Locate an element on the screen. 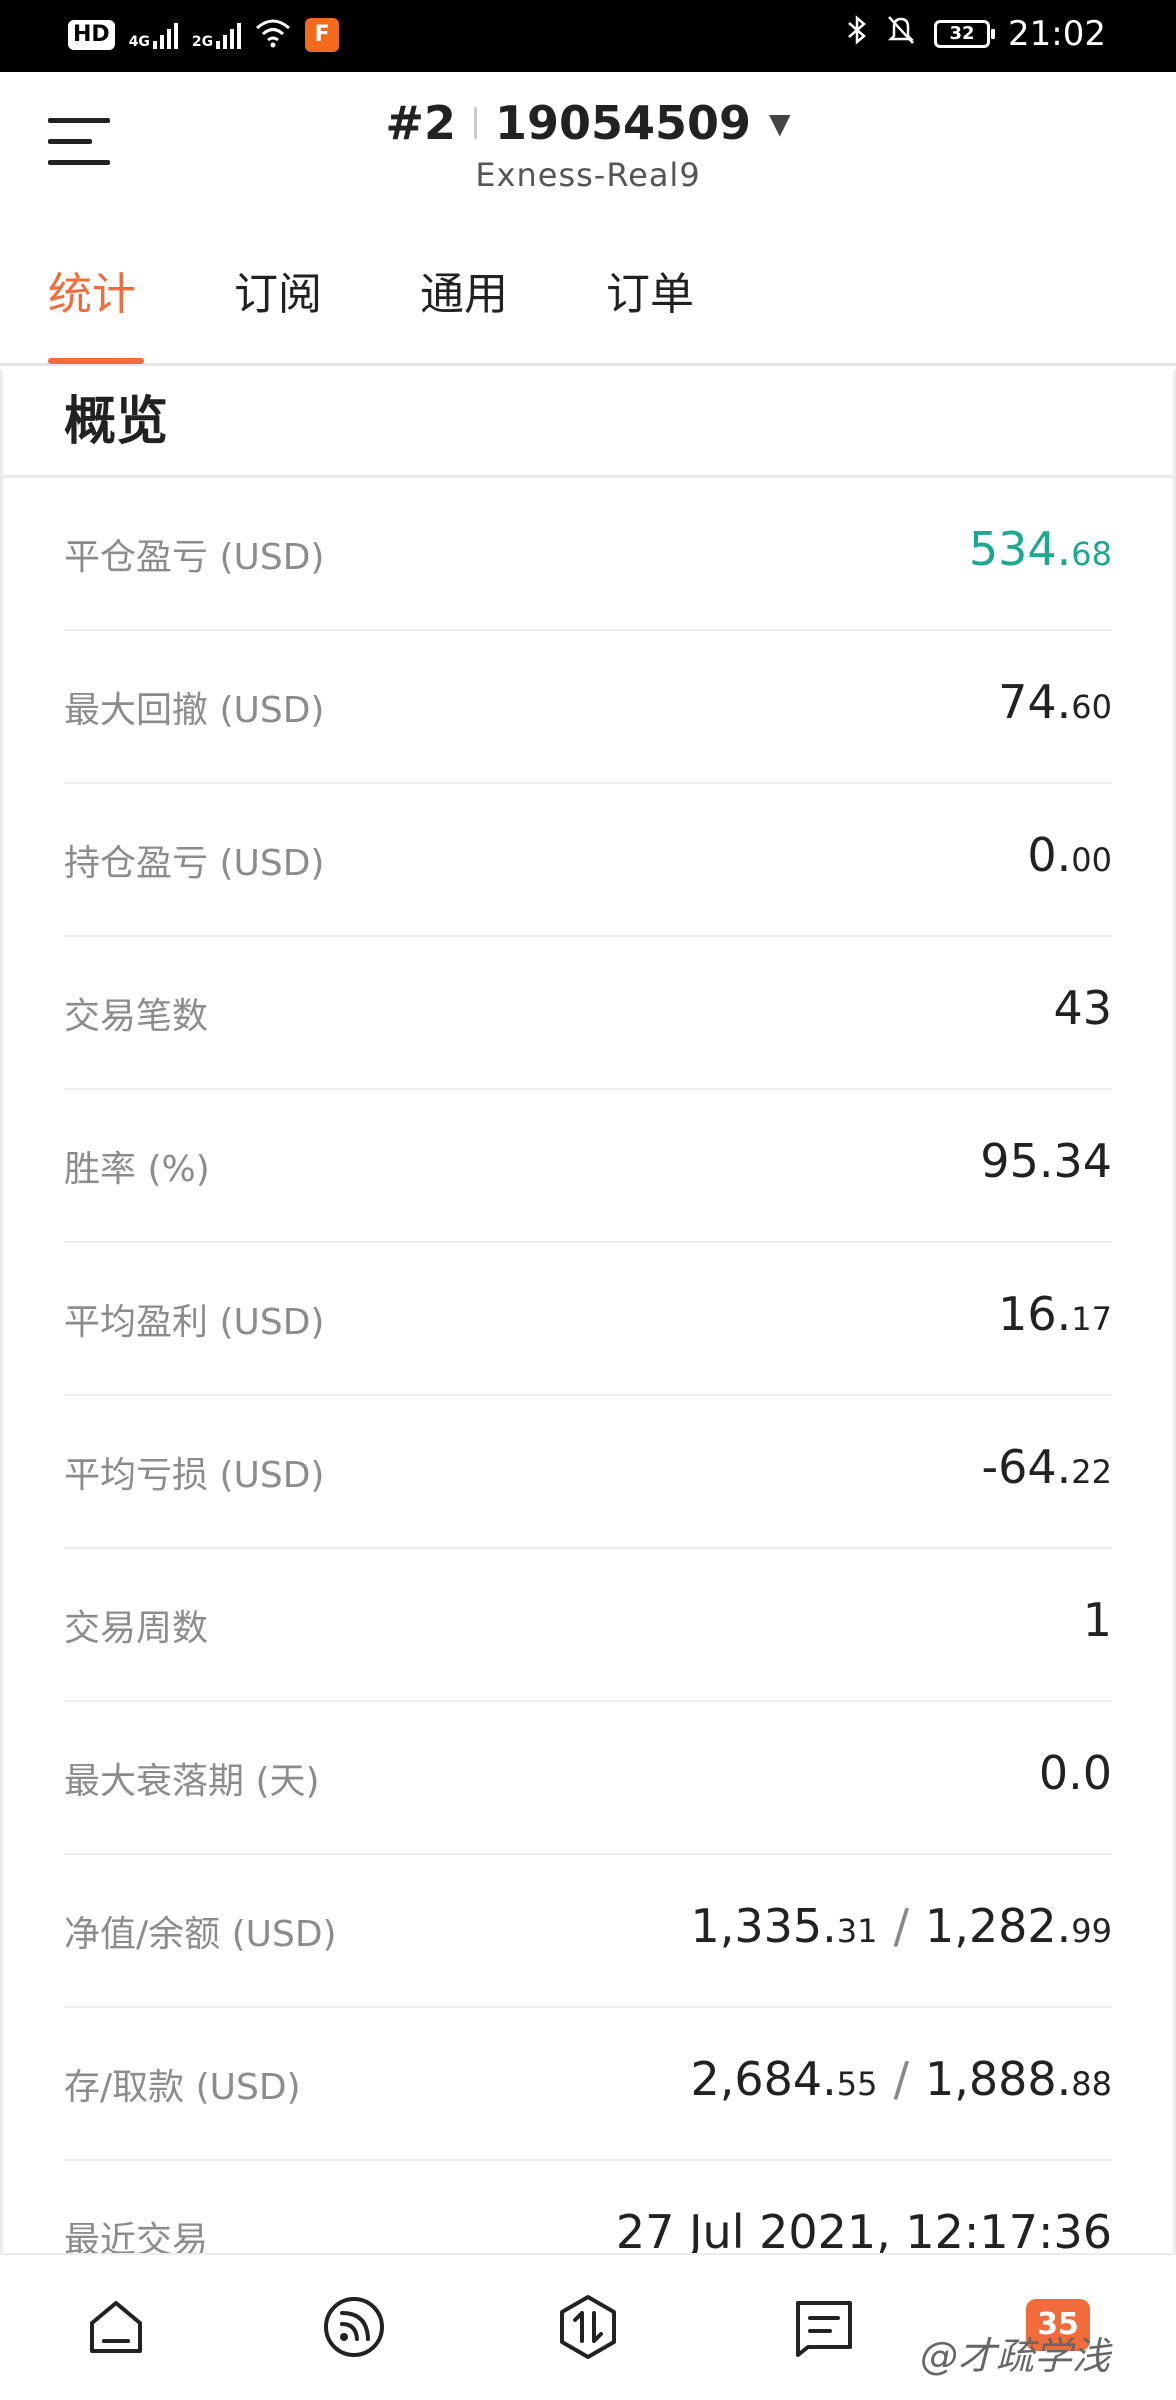 This screenshot has width=1176, height=2400. stat-row-trade-count: 交易笔数 43 is located at coordinates (588, 1013).